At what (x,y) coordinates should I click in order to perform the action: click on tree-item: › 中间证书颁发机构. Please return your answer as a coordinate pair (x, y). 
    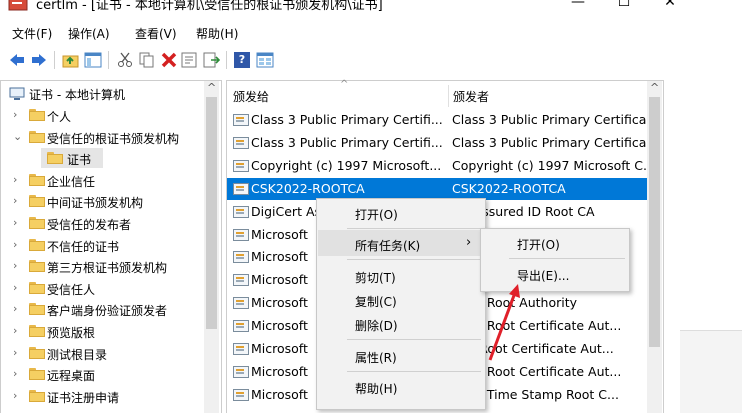
    Looking at the image, I should click on (101, 201).